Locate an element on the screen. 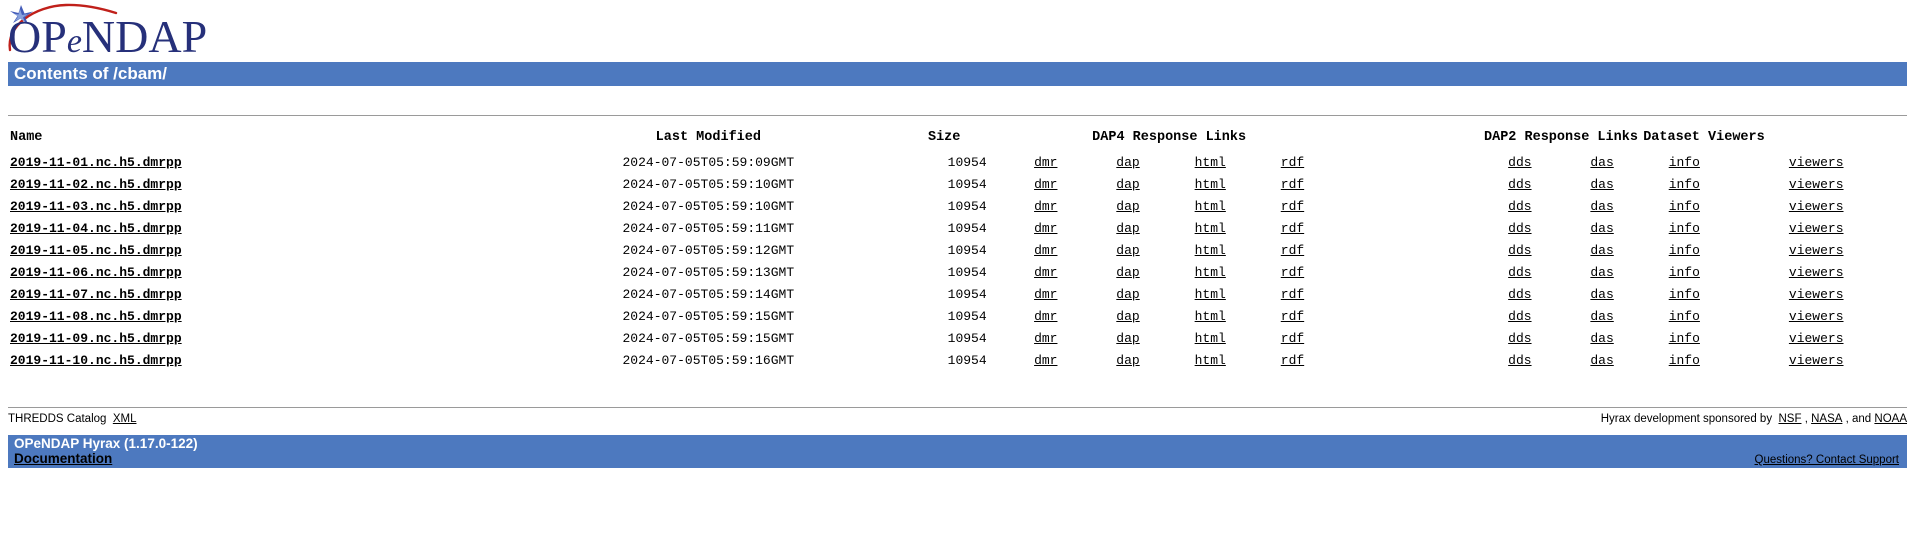 This screenshot has width=1915, height=551. dataset-file-link: 2019-11-08.nc.h5.dmrpp is located at coordinates (96, 316).